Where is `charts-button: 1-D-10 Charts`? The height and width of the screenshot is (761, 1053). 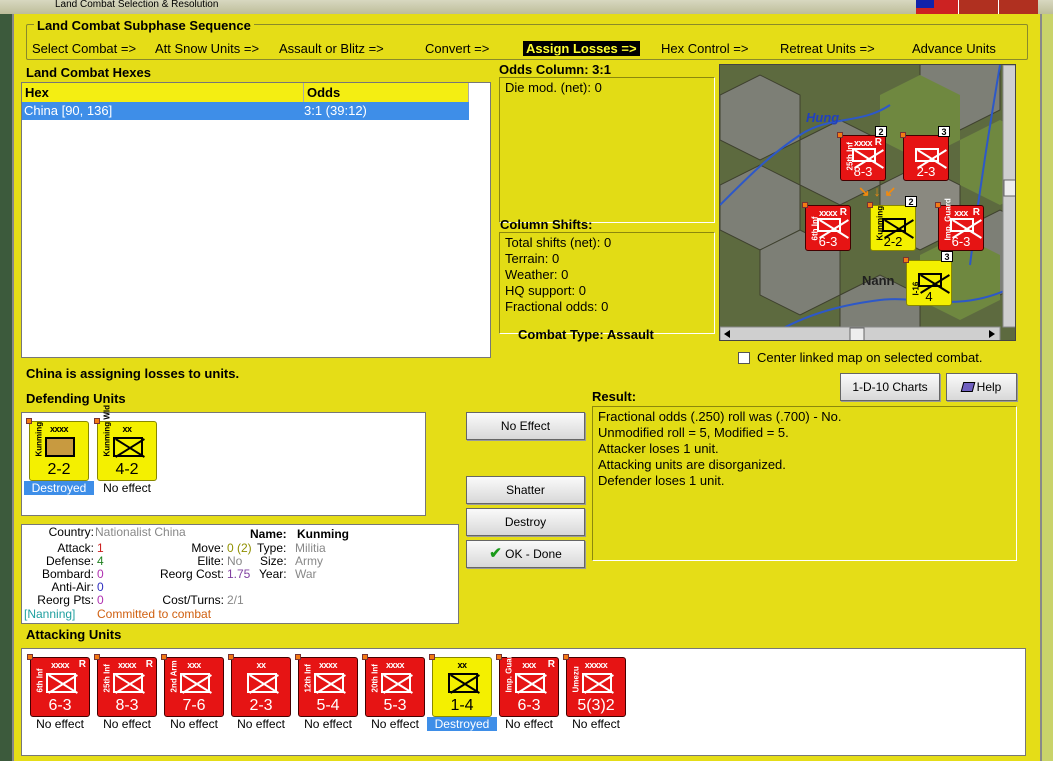
charts-button: 1-D-10 Charts is located at coordinates (890, 387).